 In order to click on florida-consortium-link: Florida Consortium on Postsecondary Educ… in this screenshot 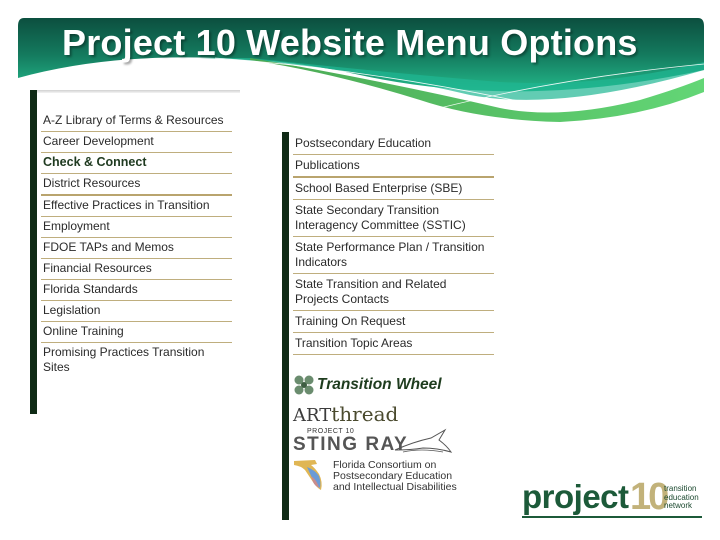, I will do `click(375, 475)`.